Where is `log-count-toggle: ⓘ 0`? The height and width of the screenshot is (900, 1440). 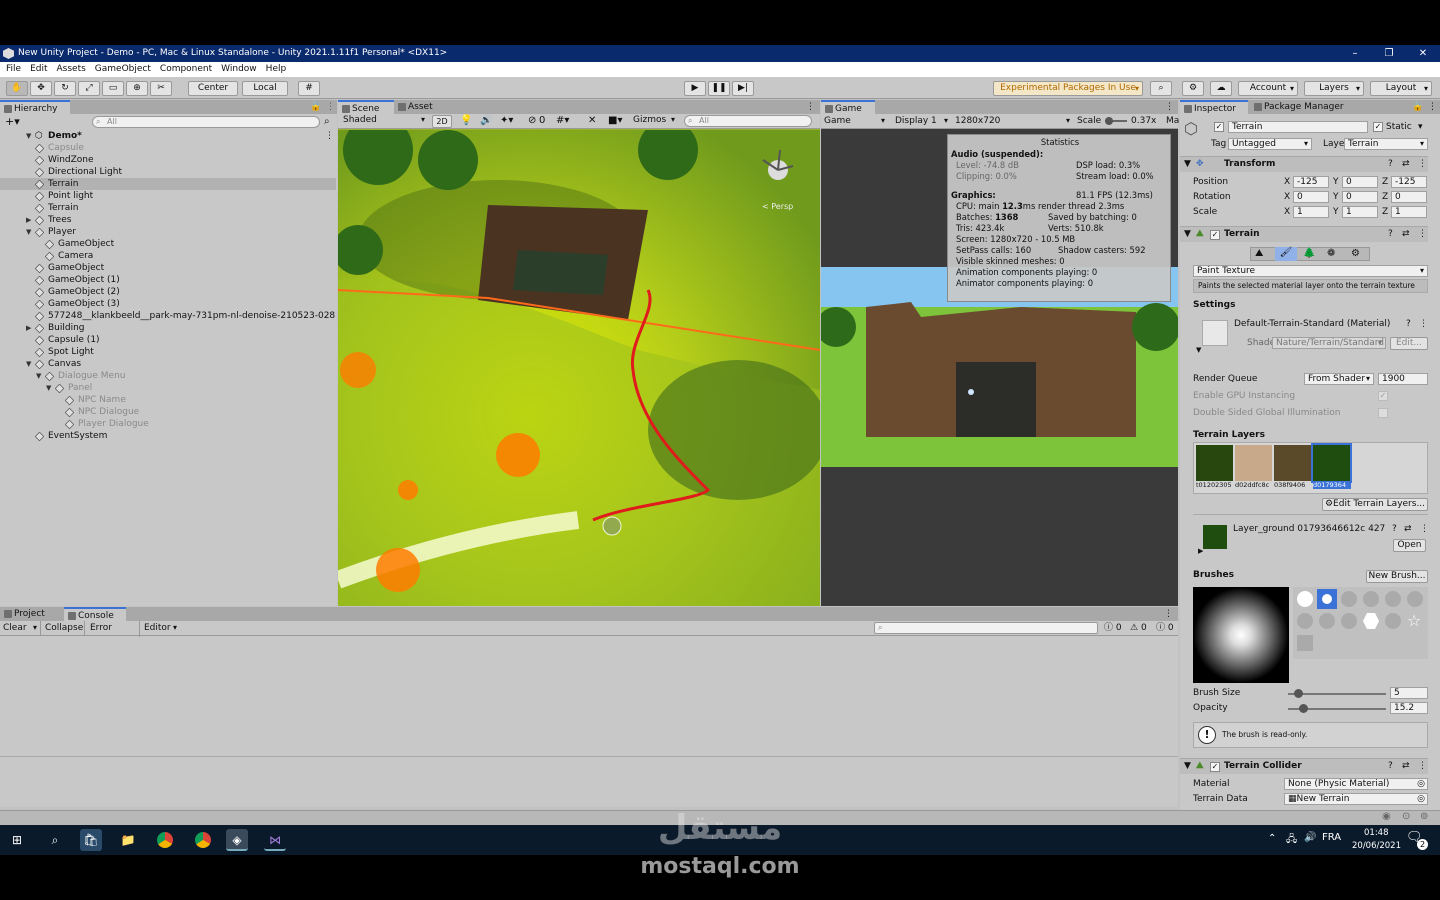 log-count-toggle: ⓘ 0 is located at coordinates (1113, 628).